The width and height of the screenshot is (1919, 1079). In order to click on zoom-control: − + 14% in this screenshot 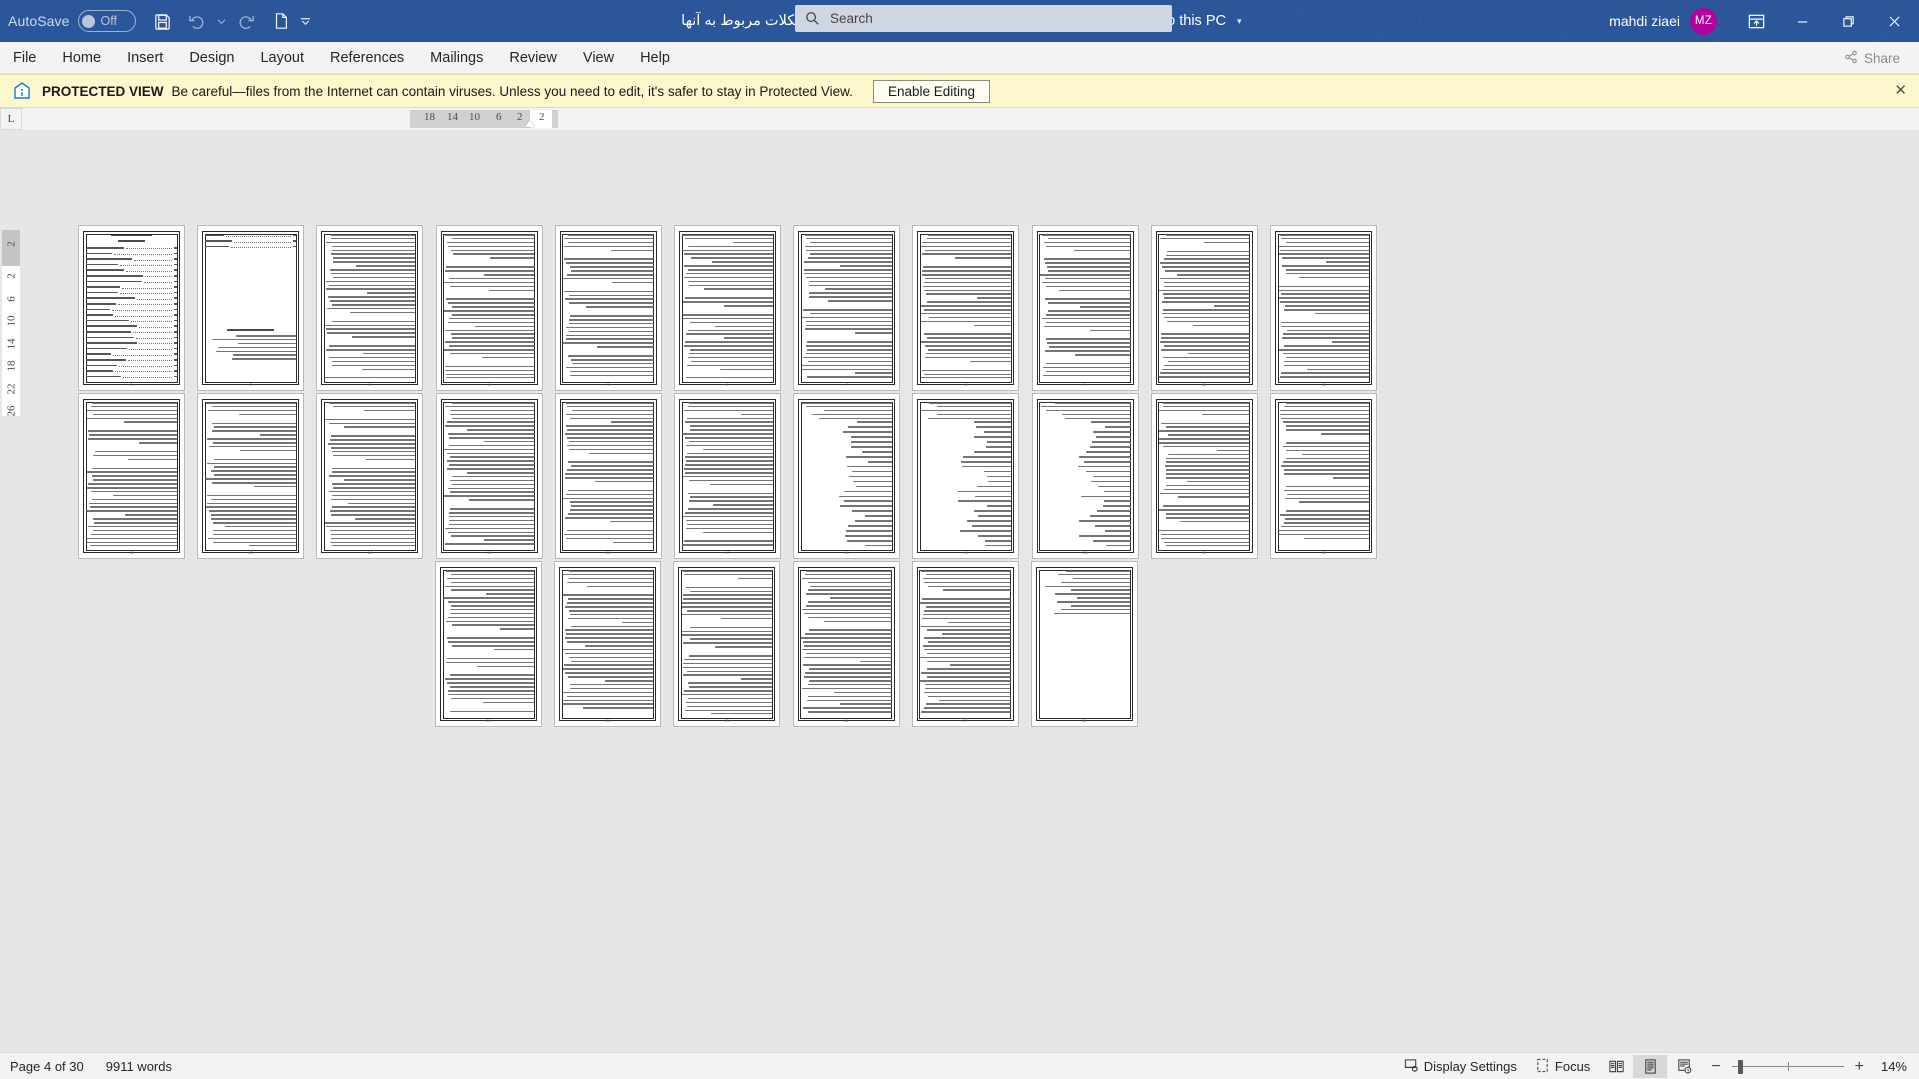, I will do `click(1806, 1066)`.